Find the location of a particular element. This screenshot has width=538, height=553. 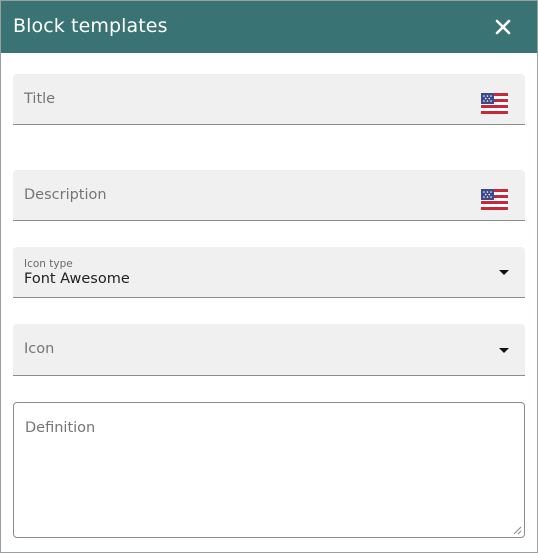

dialog-header: Block templates is located at coordinates (269, 27).